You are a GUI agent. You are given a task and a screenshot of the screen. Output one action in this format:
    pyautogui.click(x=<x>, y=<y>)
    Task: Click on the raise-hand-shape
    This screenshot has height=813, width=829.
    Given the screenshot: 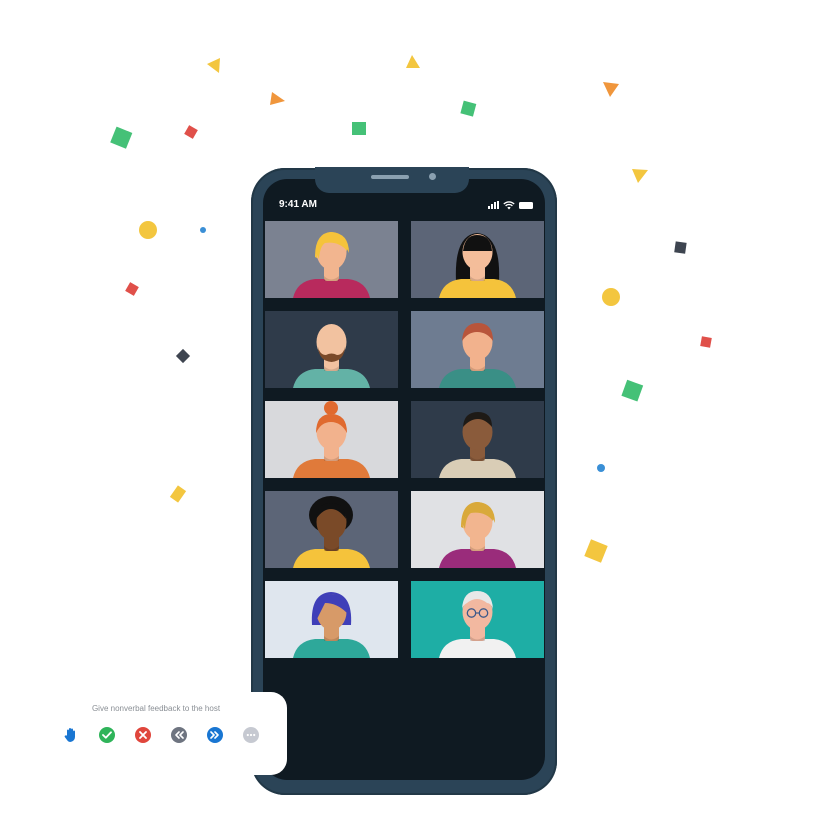 What is the action you would take?
    pyautogui.click(x=69, y=735)
    